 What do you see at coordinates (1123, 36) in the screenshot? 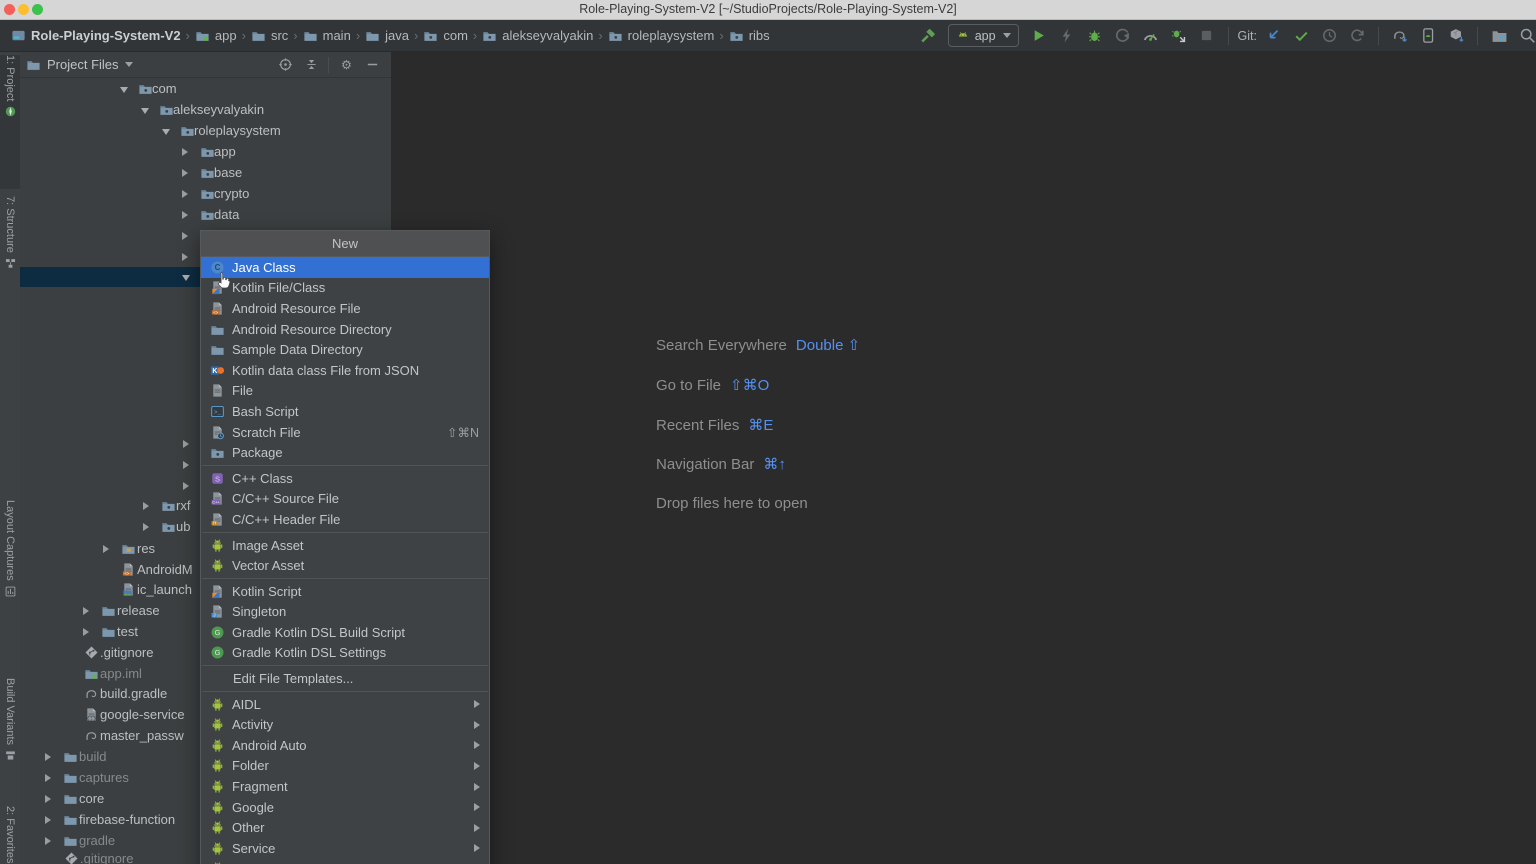
I see `coverage-button` at bounding box center [1123, 36].